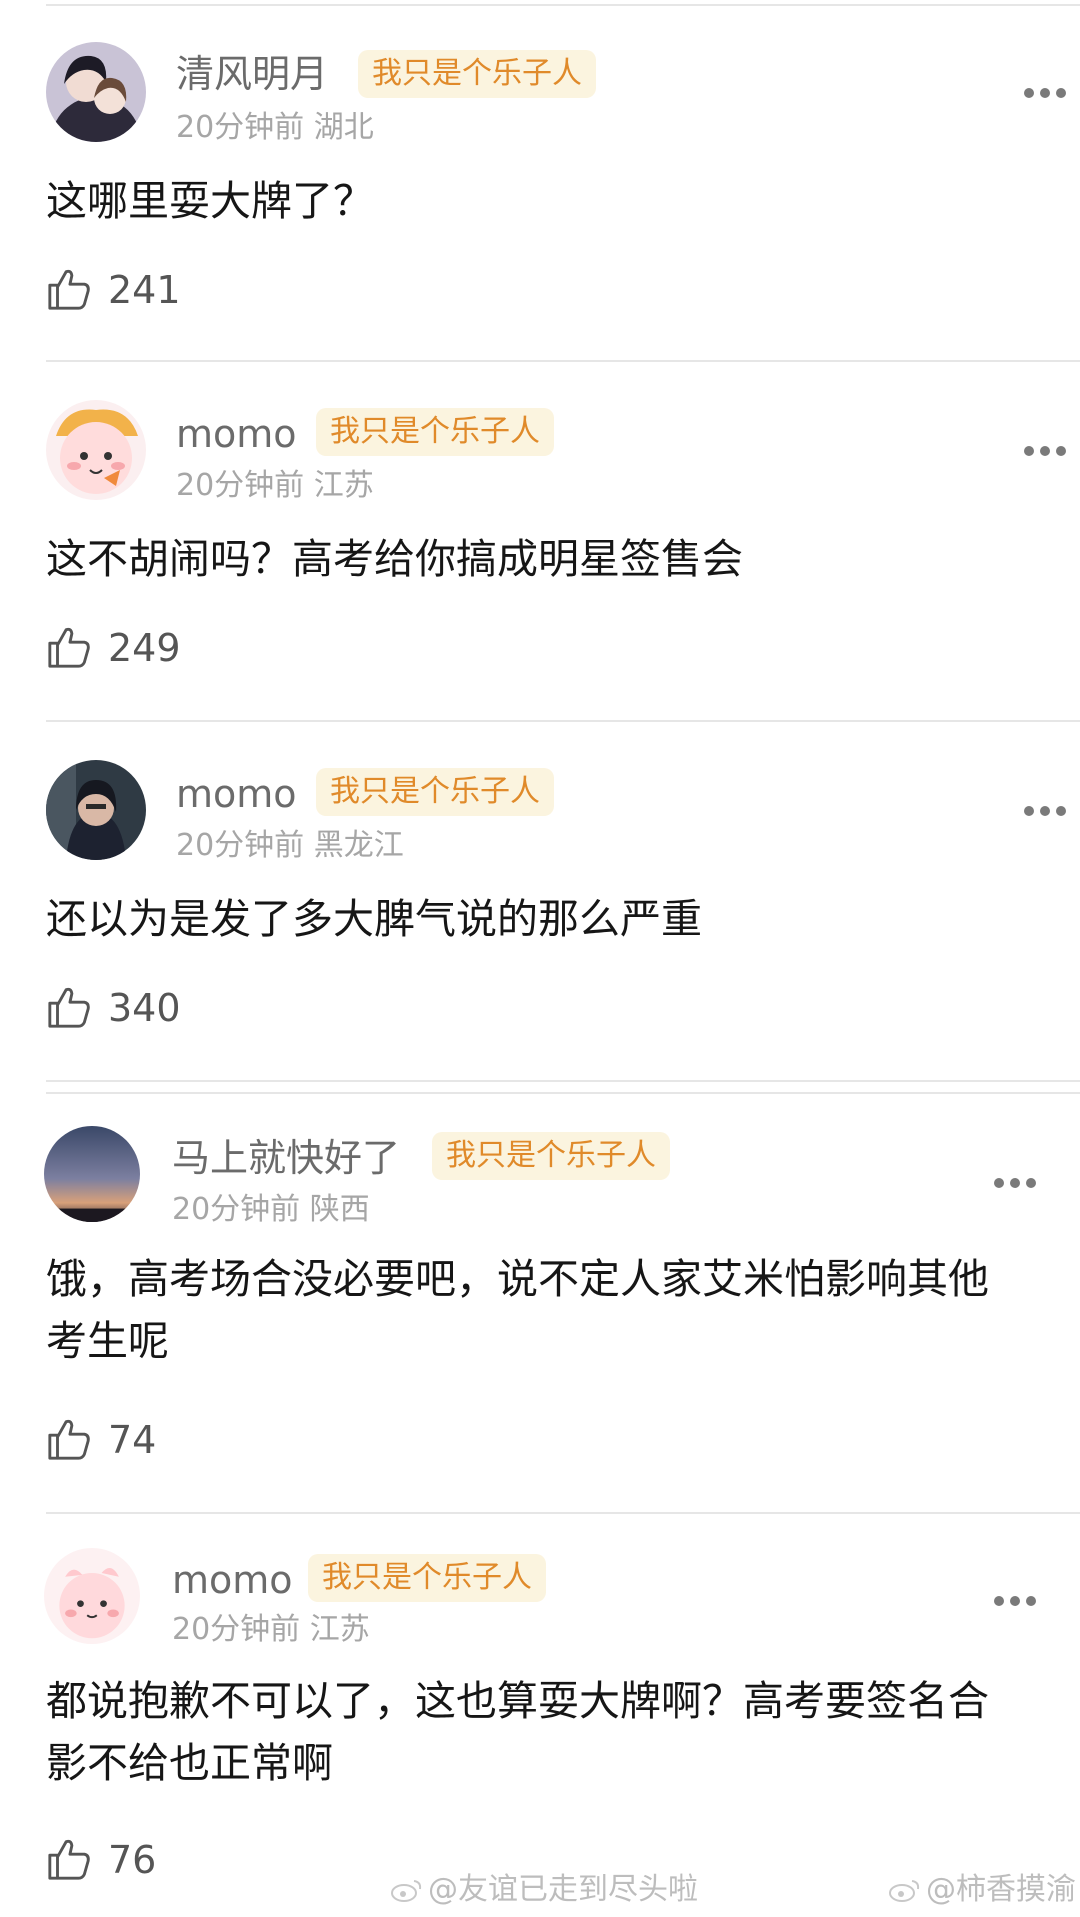 This screenshot has width=1080, height=1917. What do you see at coordinates (132, 1860) in the screenshot?
I see `like-count: 76` at bounding box center [132, 1860].